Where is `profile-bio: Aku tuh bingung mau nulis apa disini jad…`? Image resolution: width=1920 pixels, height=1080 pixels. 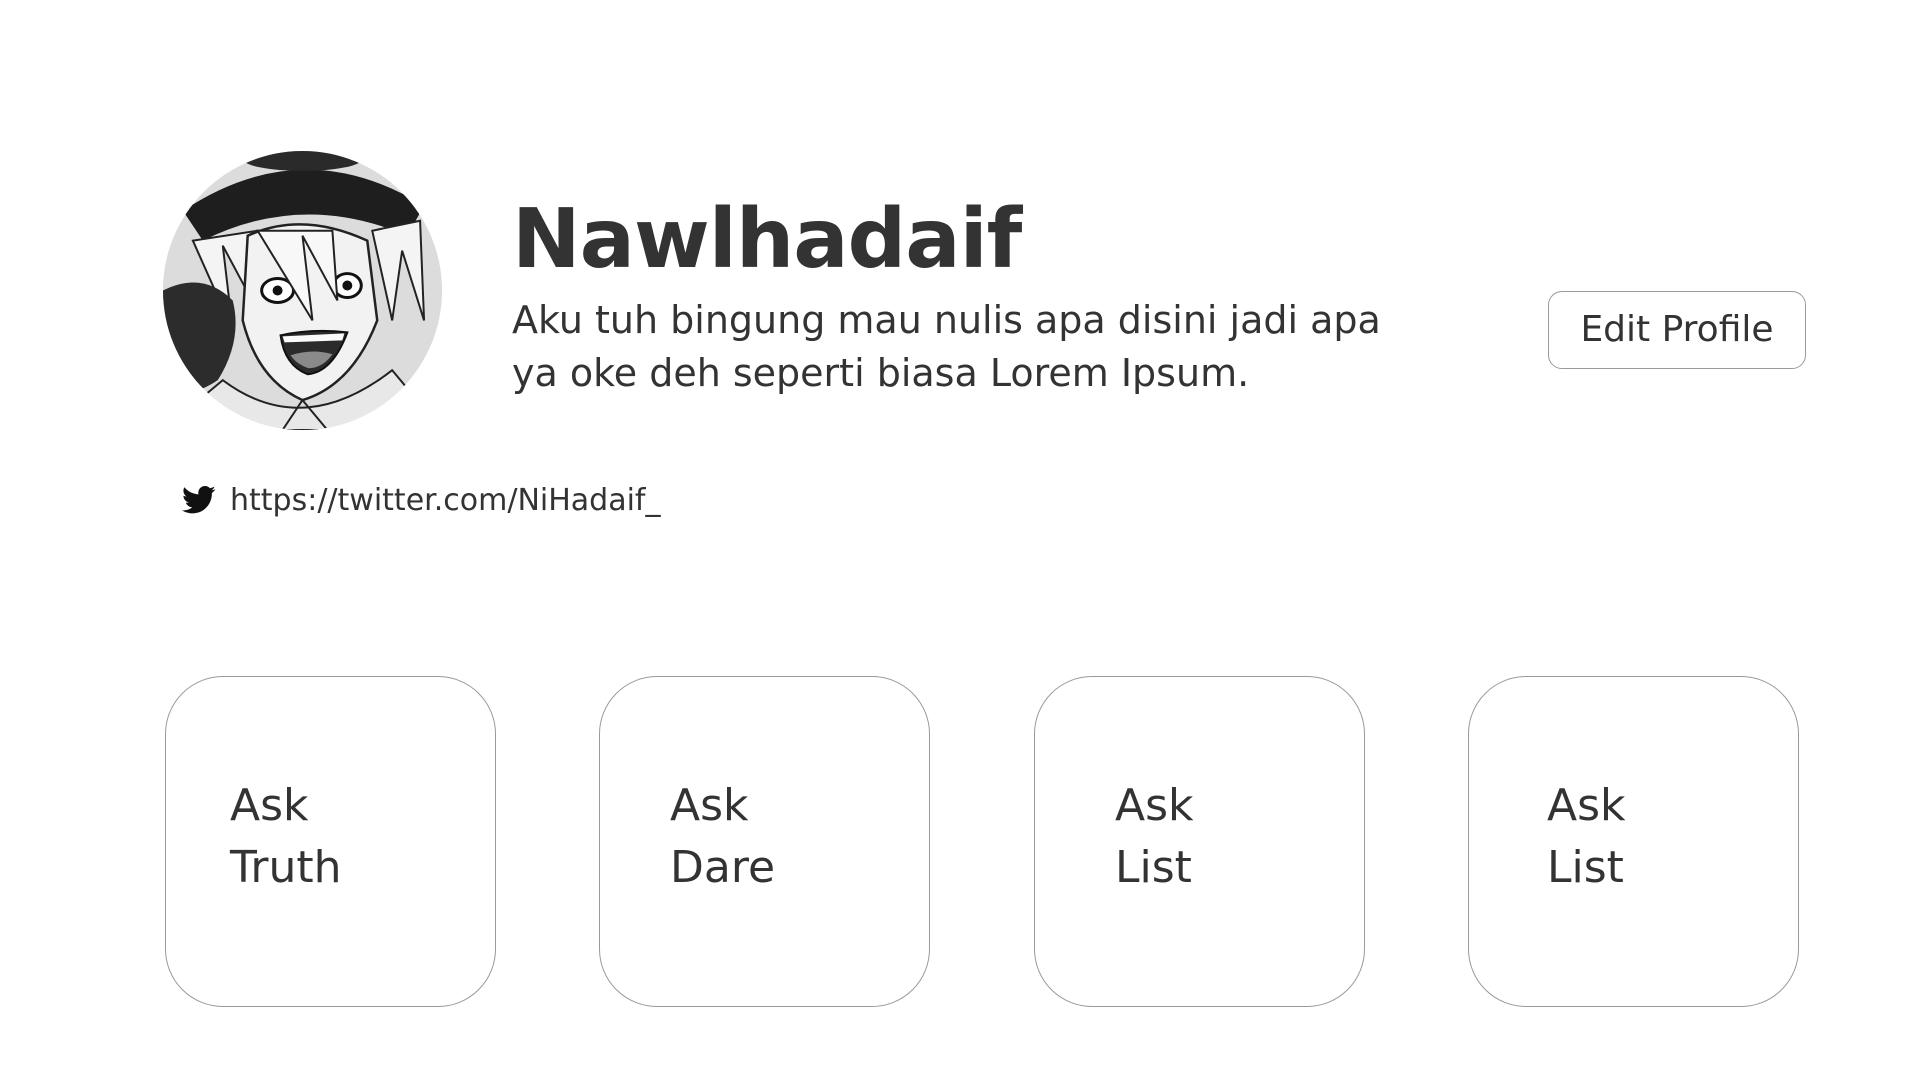 profile-bio: Aku tuh bingung mau nulis apa disini jad… is located at coordinates (946, 346).